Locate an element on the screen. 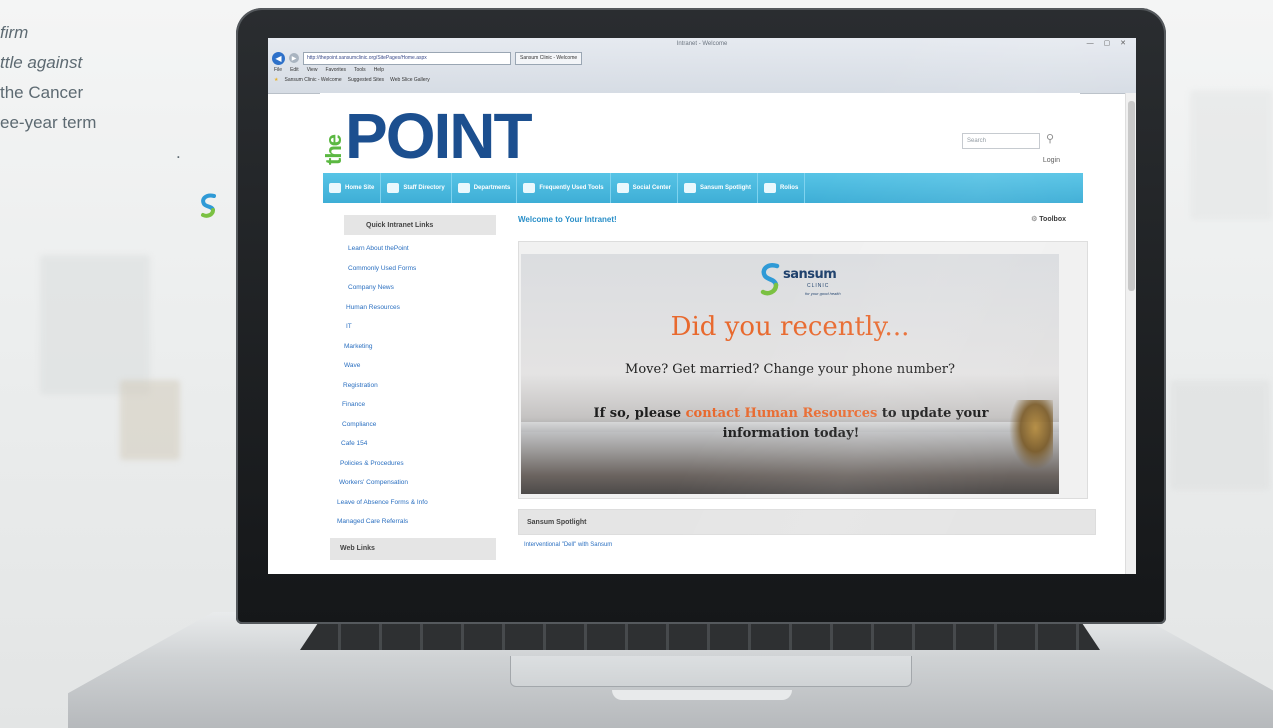  nav-label: Rolios is located at coordinates (789, 188).